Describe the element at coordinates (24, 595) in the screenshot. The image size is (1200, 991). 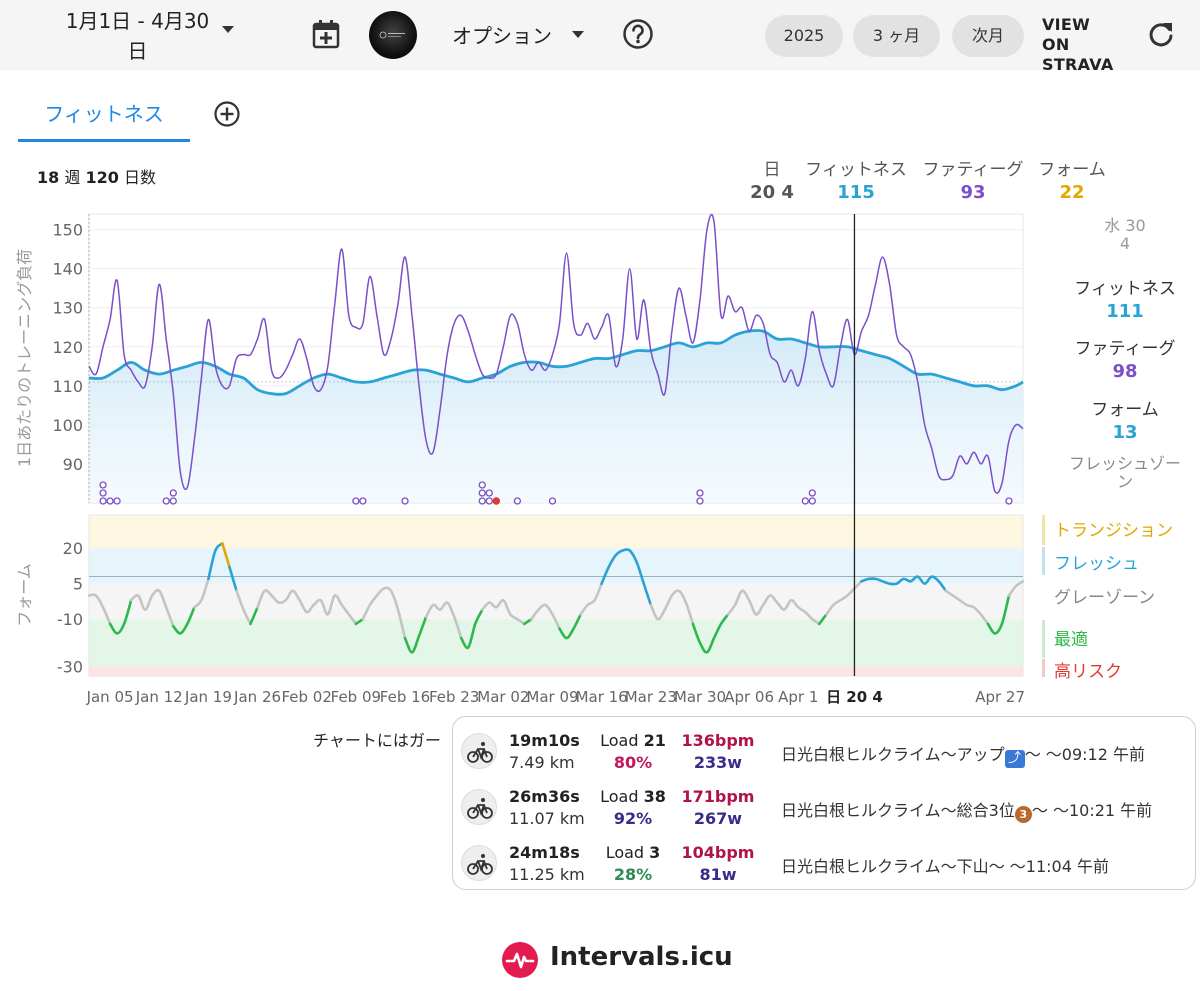
I see `chart2-ylabel: フォーム` at that location.